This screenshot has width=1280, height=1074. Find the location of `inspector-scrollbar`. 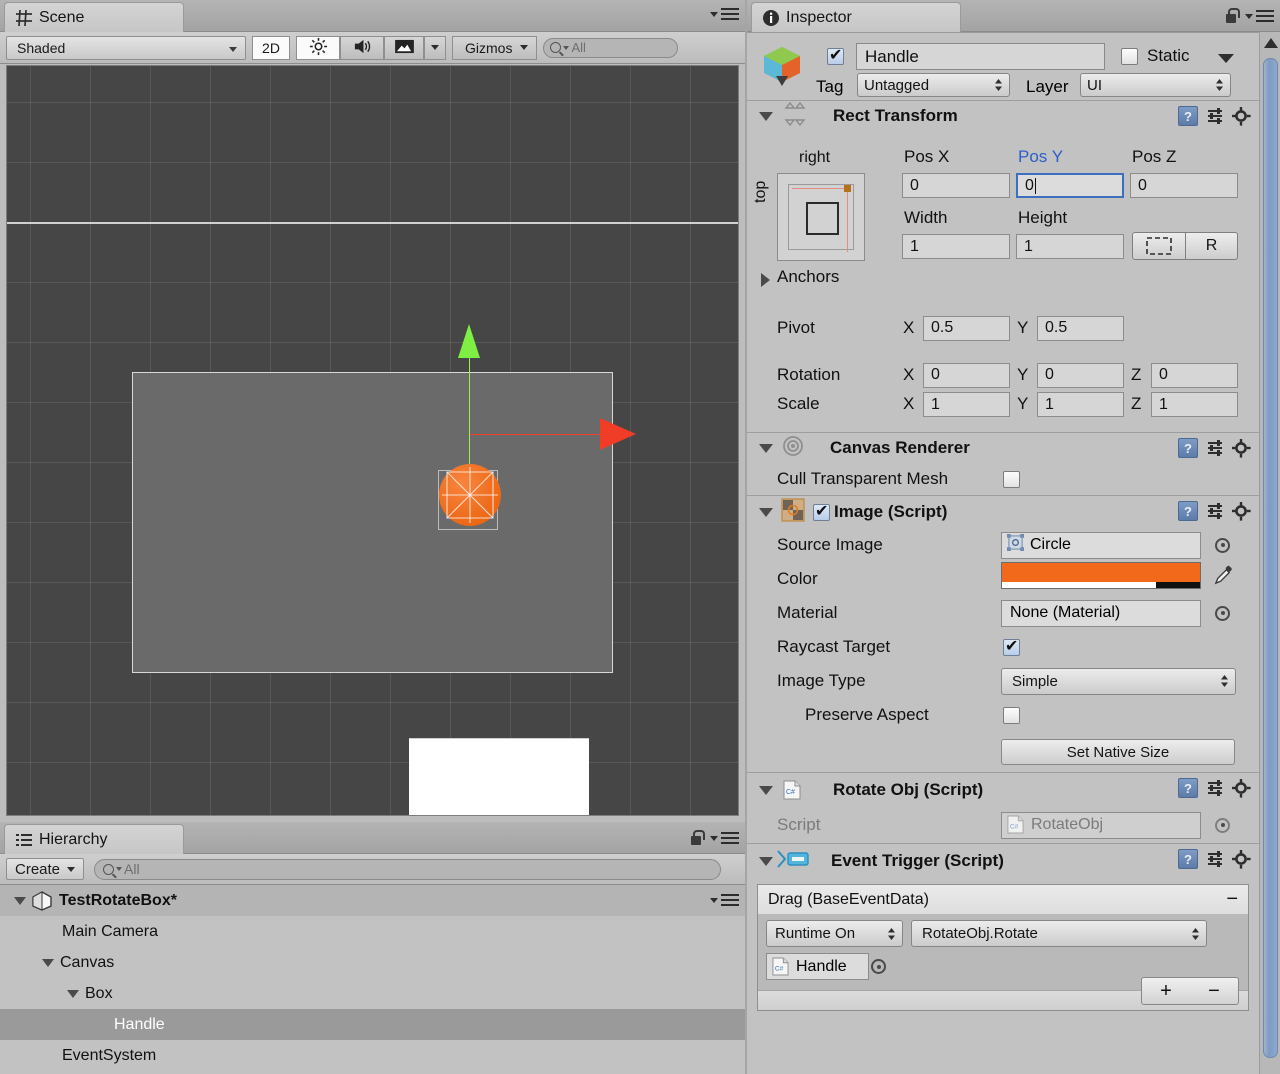

inspector-scrollbar is located at coordinates (1269, 553).